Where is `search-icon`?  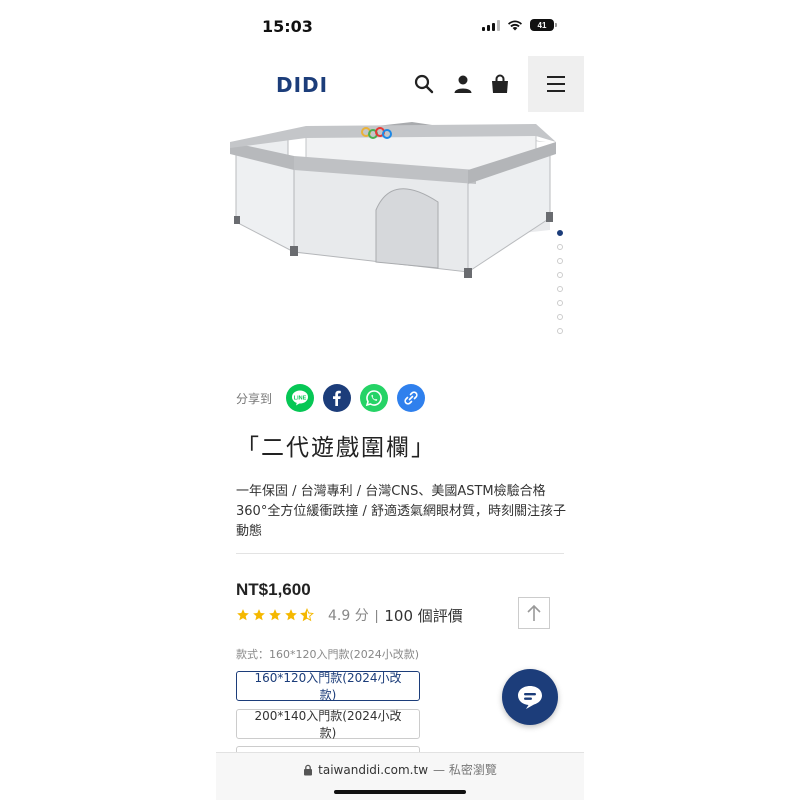
search-icon is located at coordinates (424, 84).